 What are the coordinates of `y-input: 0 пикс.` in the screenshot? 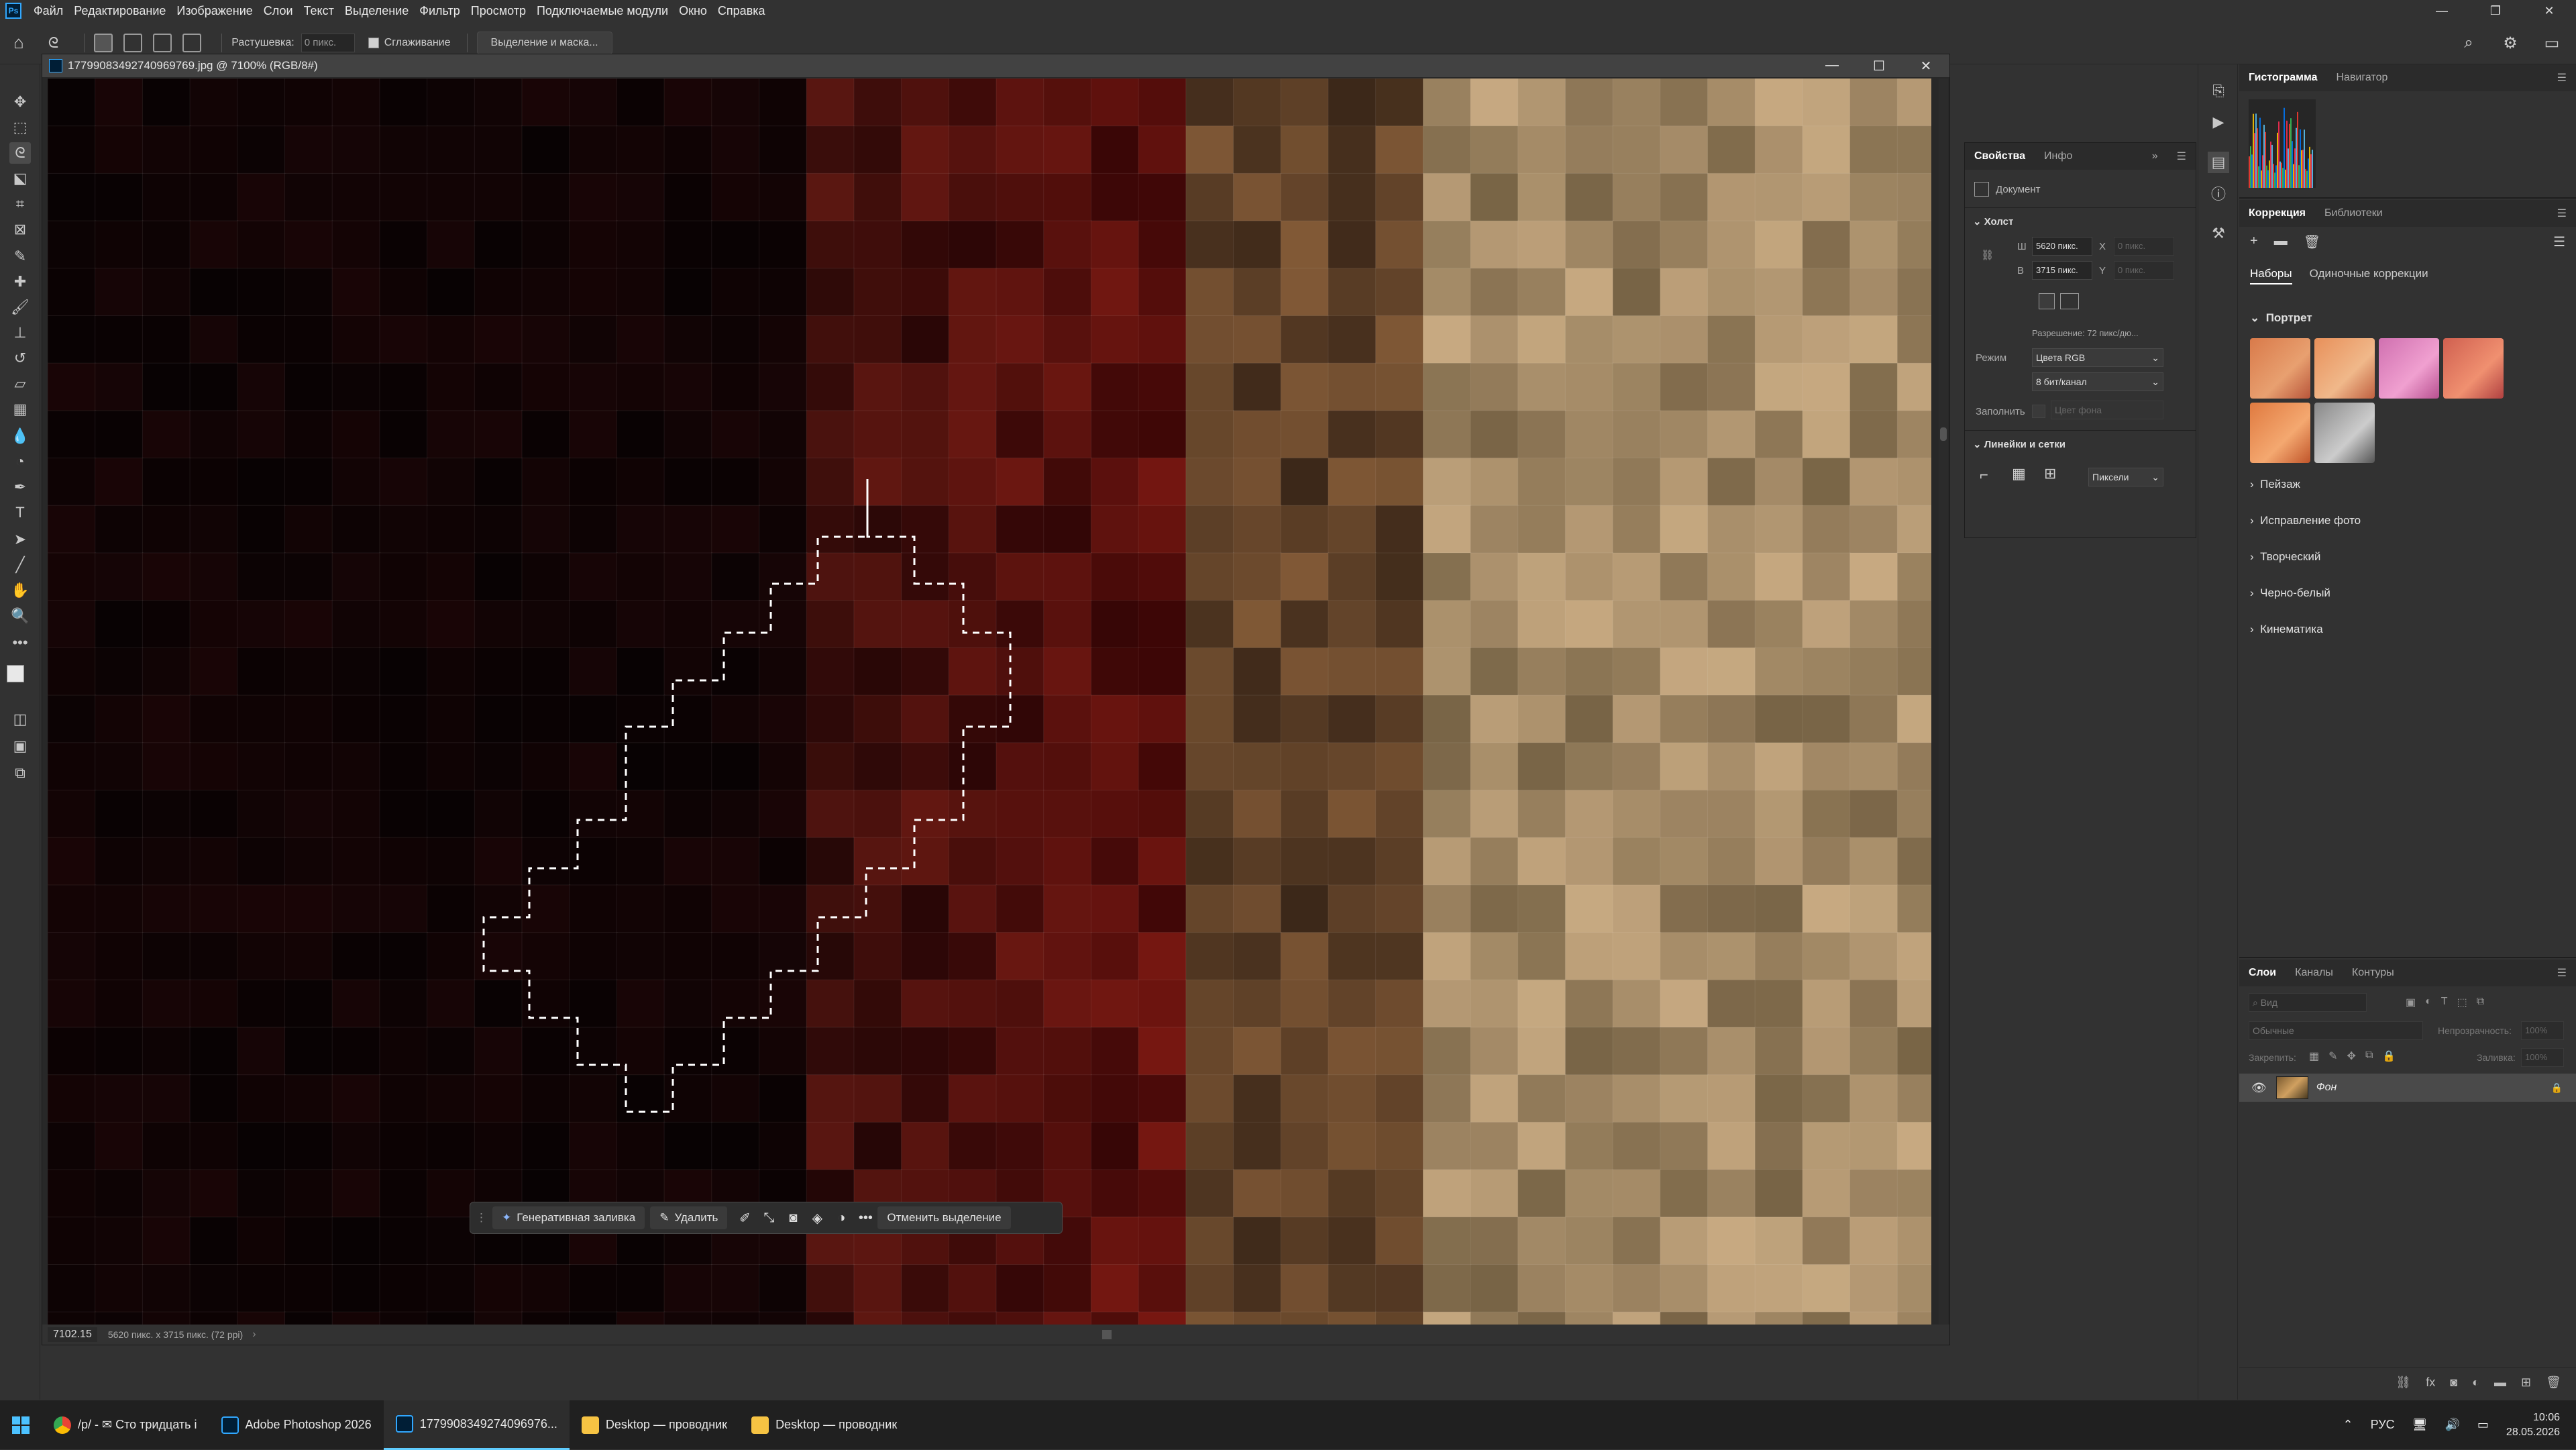 It's located at (2144, 270).